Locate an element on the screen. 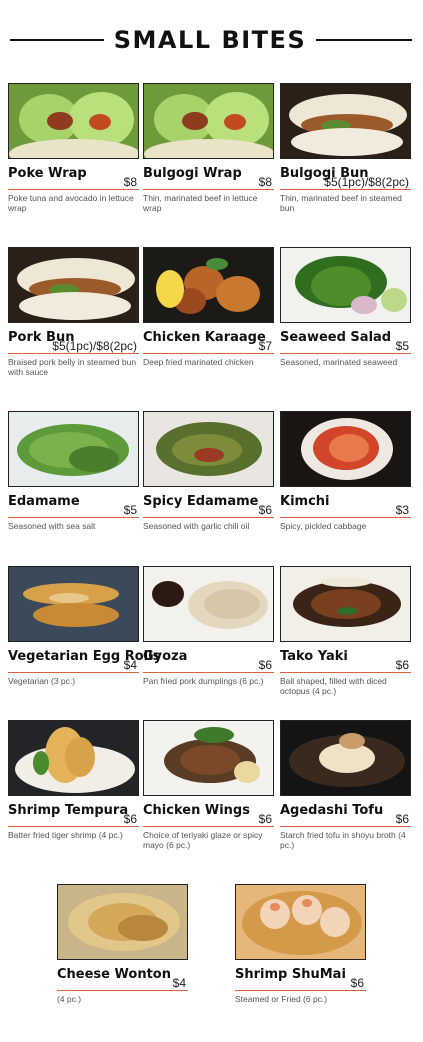  item-description: Starch fried tofu in shoyu broth (4 pc.) is located at coordinates (343, 840).